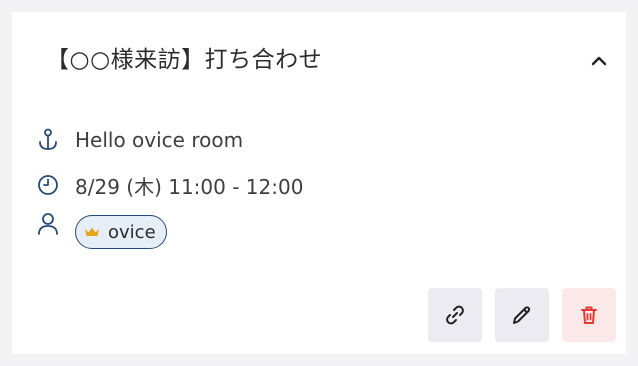 The height and width of the screenshot is (366, 638). Describe the element at coordinates (48, 185) in the screenshot. I see `clock-icon` at that location.